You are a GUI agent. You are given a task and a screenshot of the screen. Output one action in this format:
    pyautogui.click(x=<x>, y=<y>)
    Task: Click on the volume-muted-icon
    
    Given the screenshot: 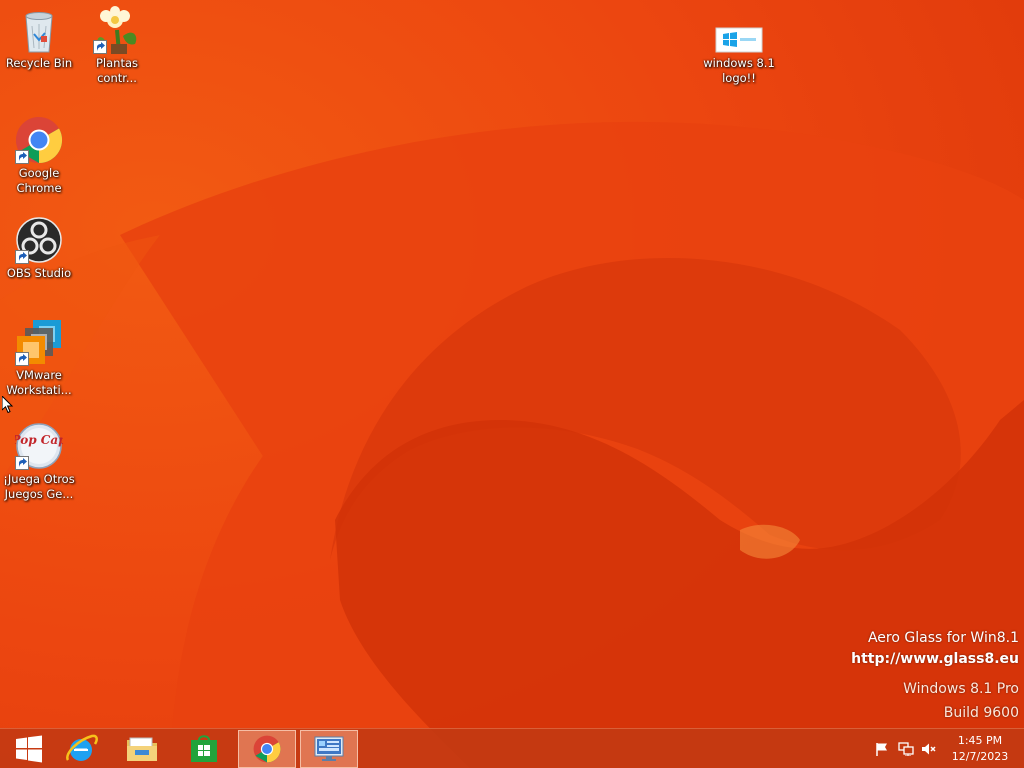 What is the action you would take?
    pyautogui.click(x=929, y=749)
    